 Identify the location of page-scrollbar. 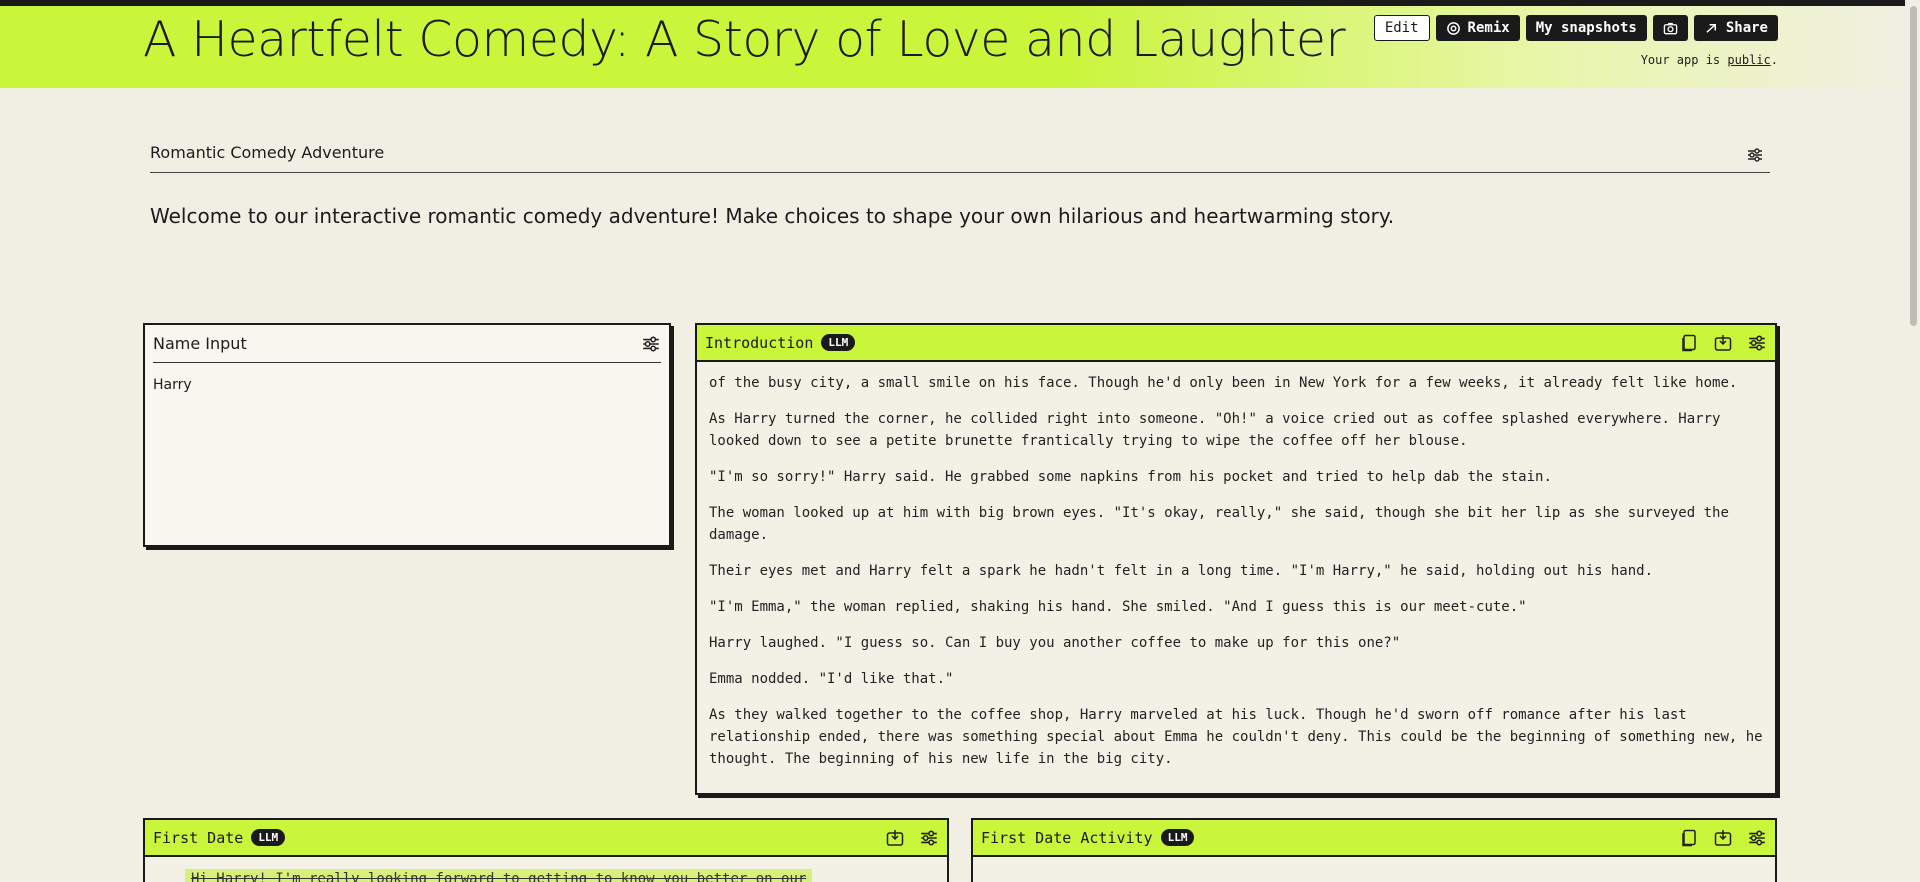
(1912, 441).